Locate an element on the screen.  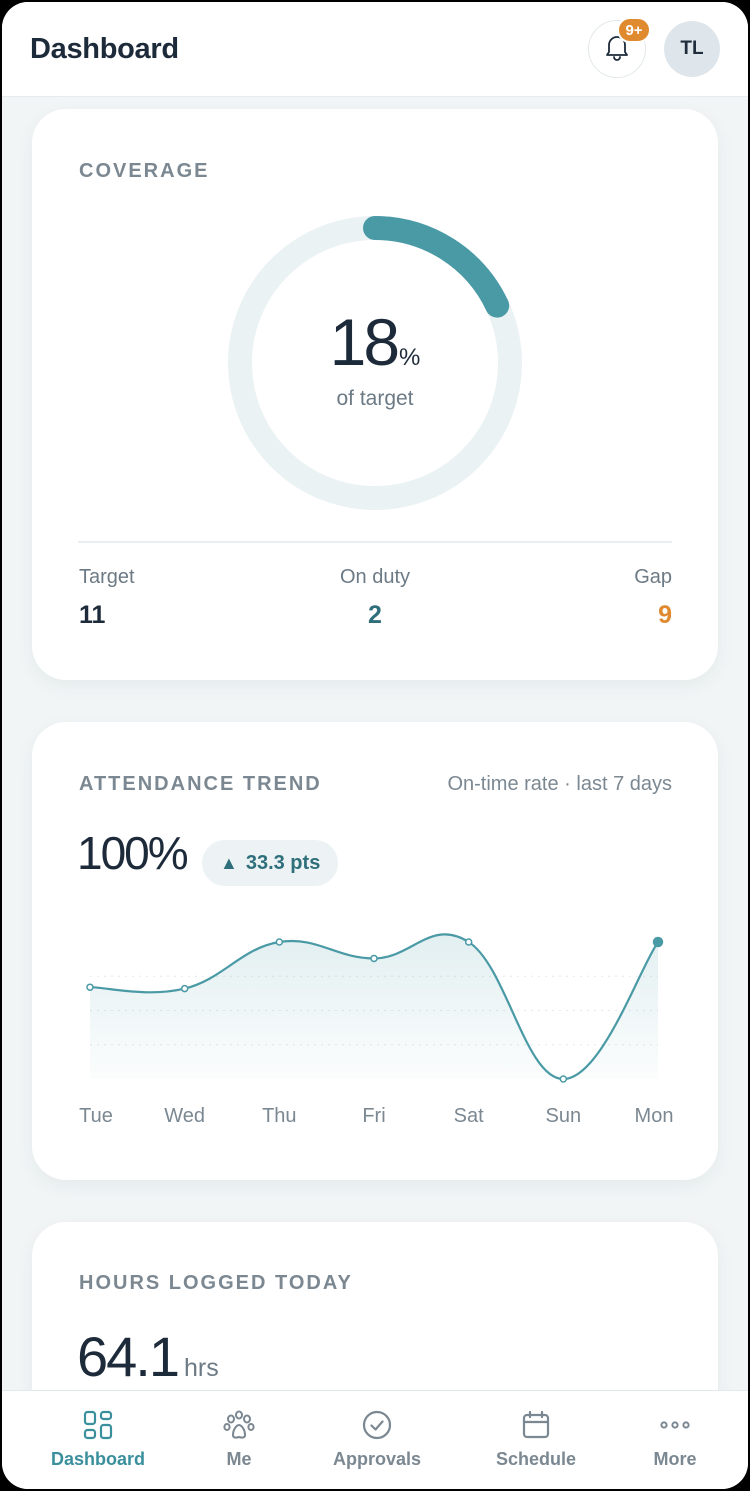
x-tick-label-thu: Thu is located at coordinates (279, 1116).